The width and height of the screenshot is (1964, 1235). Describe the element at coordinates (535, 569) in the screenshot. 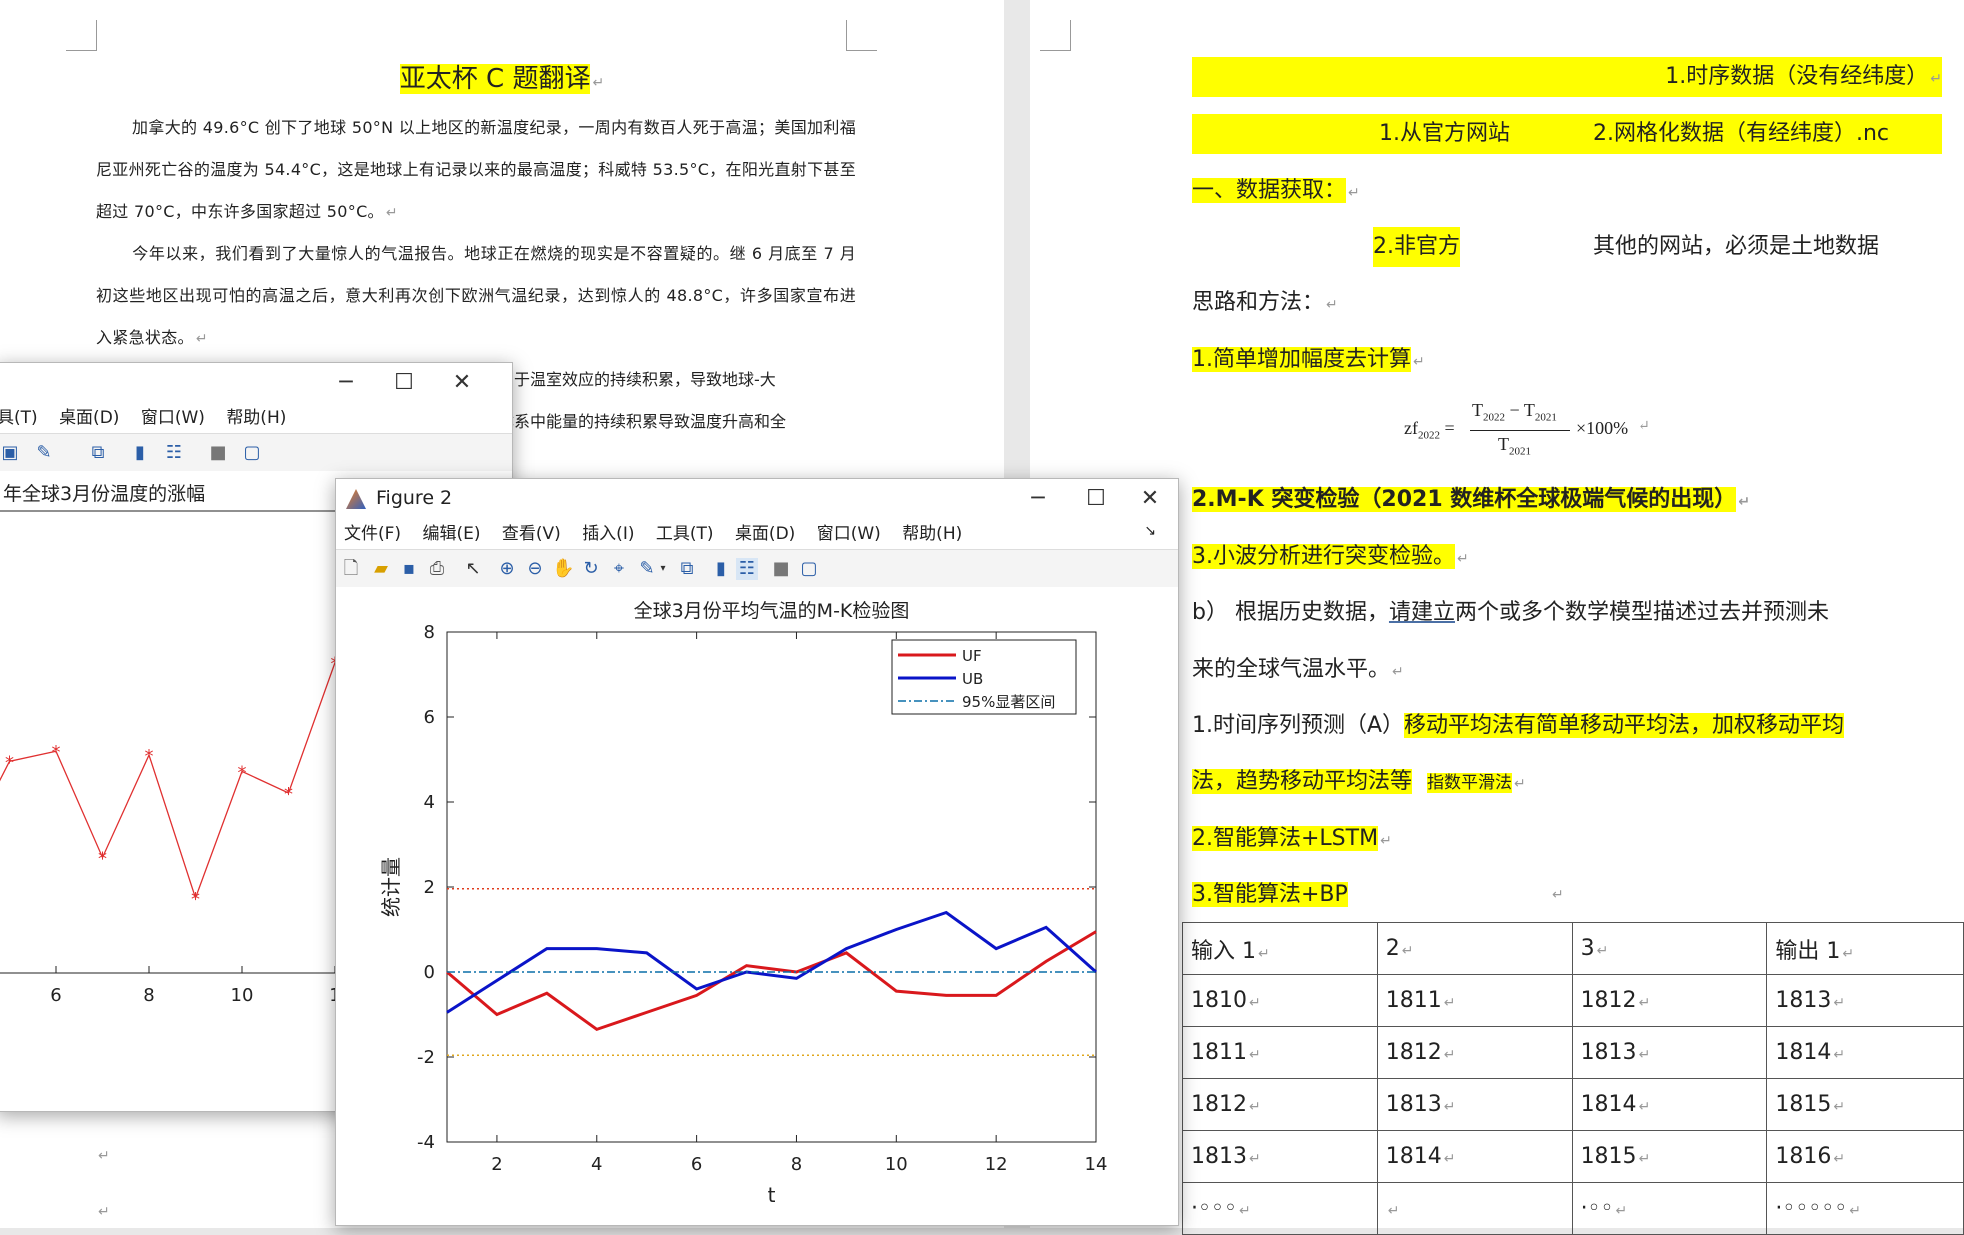

I see `zoom-out-icon: ⊖` at that location.